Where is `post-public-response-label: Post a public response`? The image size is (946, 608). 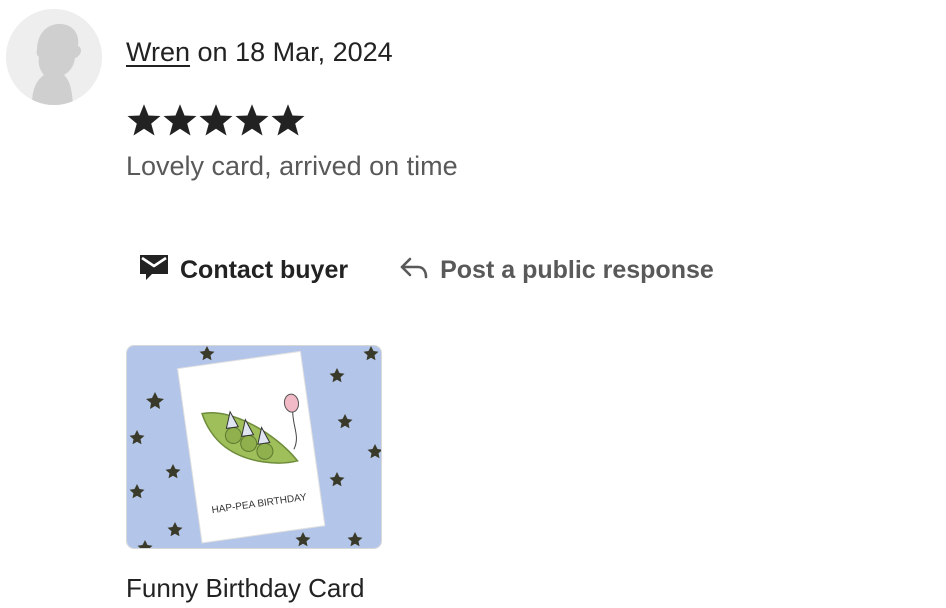 post-public-response-label: Post a public response is located at coordinates (577, 270).